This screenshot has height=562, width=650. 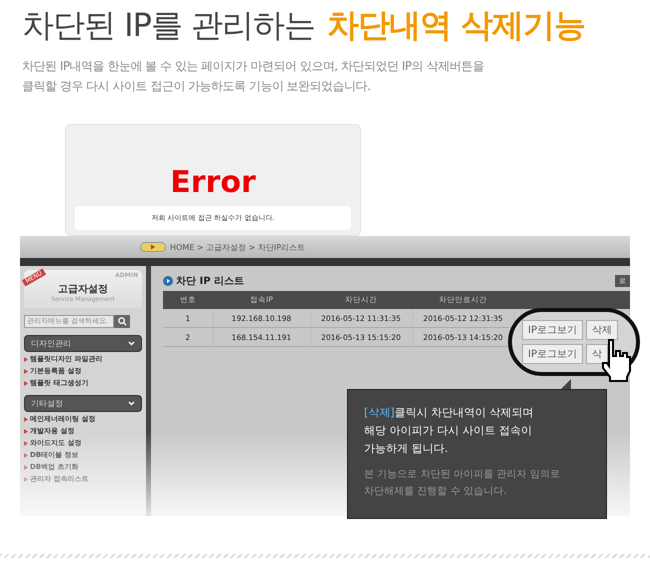 What do you see at coordinates (197, 86) in the screenshot?
I see `description-line: 클릭할 경우 다시 사이트 접근이 가능하도록 기능이 보완되었습니다.` at bounding box center [197, 86].